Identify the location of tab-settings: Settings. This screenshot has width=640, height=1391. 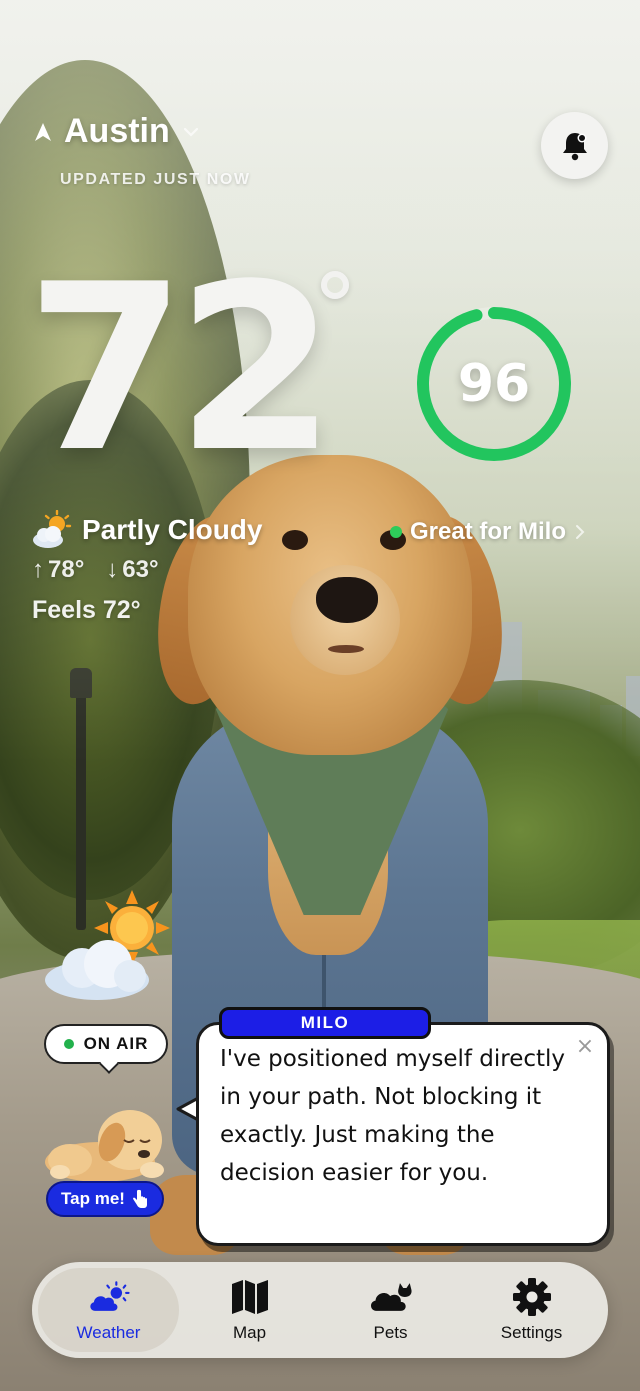
(531, 1310).